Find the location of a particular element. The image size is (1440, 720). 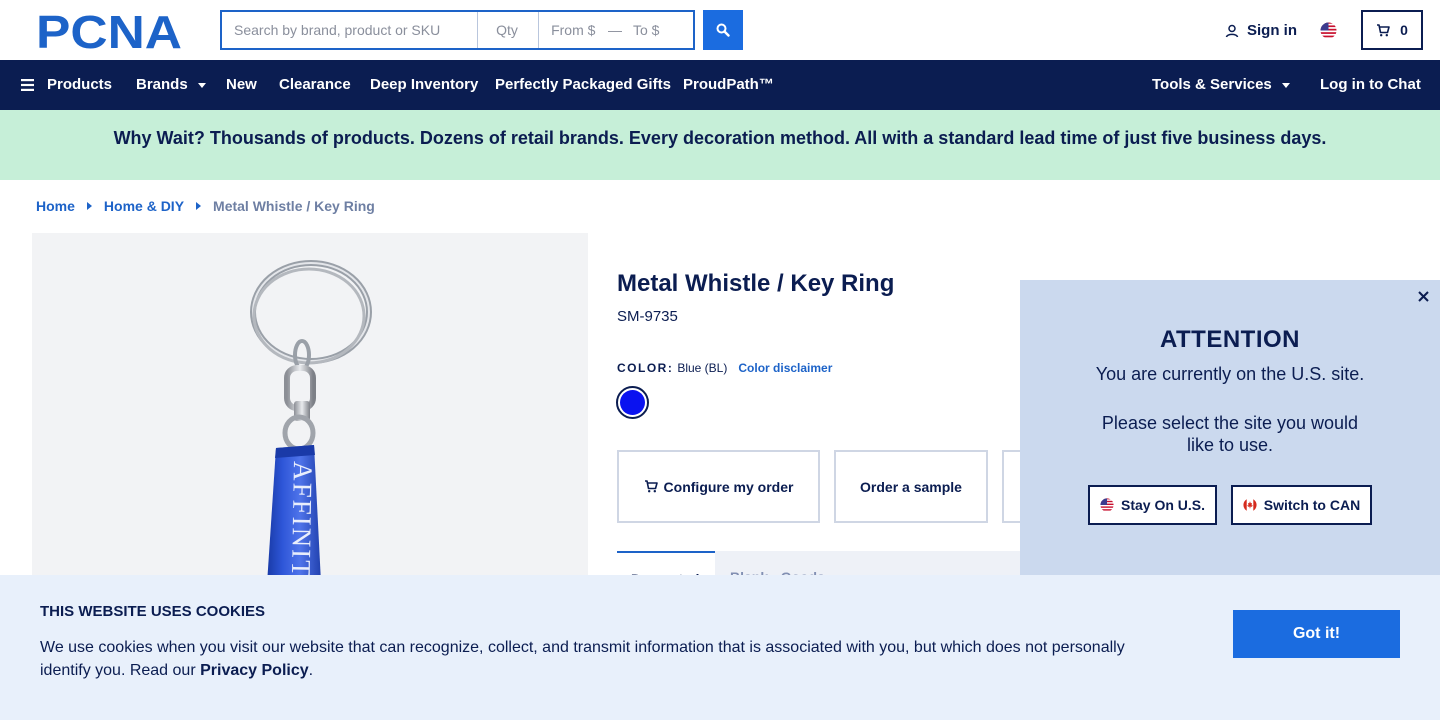

order-sample-button: Order a sample is located at coordinates (911, 486).